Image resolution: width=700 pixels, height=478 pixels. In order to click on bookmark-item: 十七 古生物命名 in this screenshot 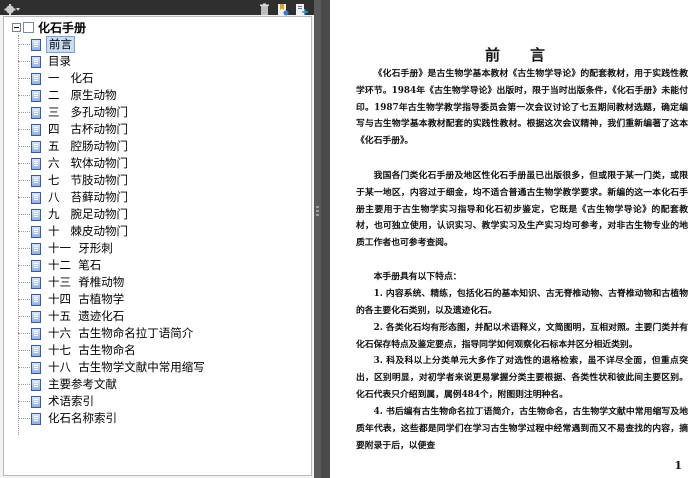, I will do `click(78, 350)`.